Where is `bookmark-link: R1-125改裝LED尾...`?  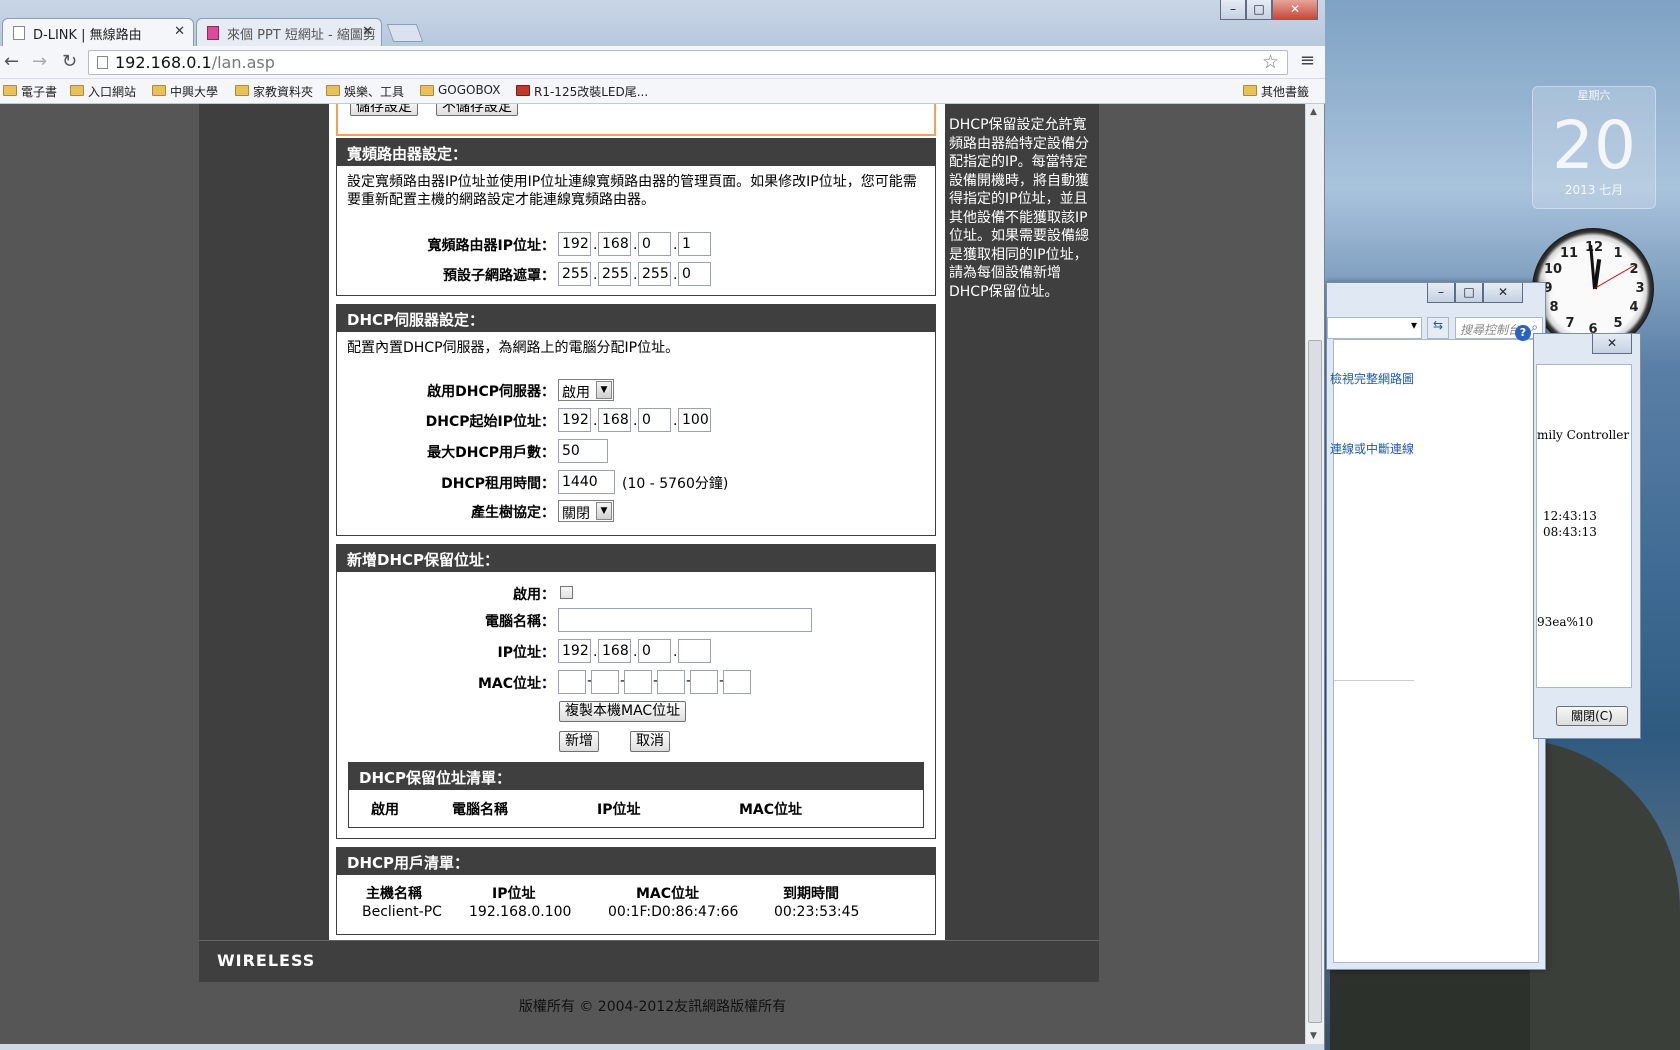 bookmark-link: R1-125改裝LED尾... is located at coordinates (582, 91).